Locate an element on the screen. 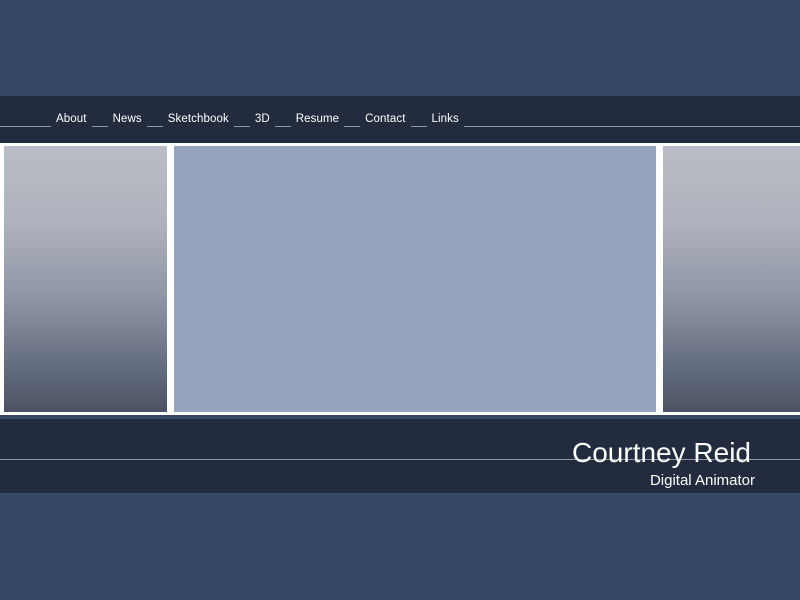 This screenshot has width=800, height=600. gallery-panel-left is located at coordinates (85, 279).